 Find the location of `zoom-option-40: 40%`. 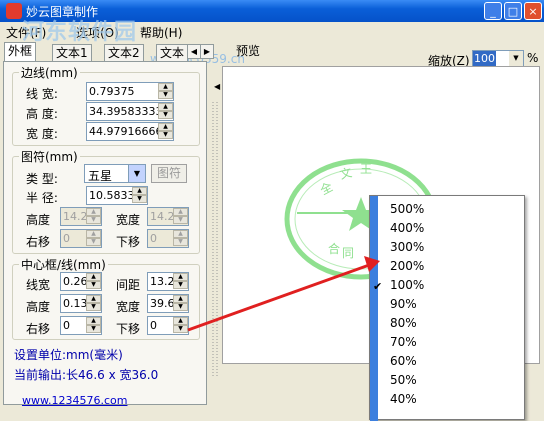

zoom-option-40: 40% is located at coordinates (403, 399).